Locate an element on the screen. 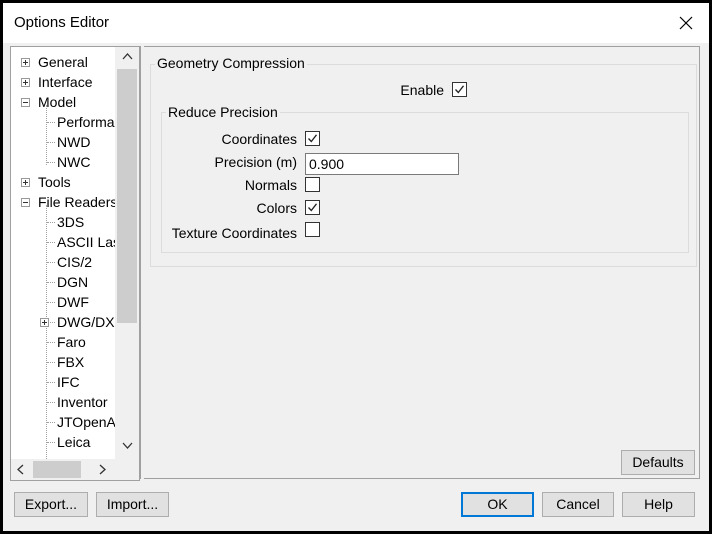  defaults-button: Defaults is located at coordinates (658, 462).